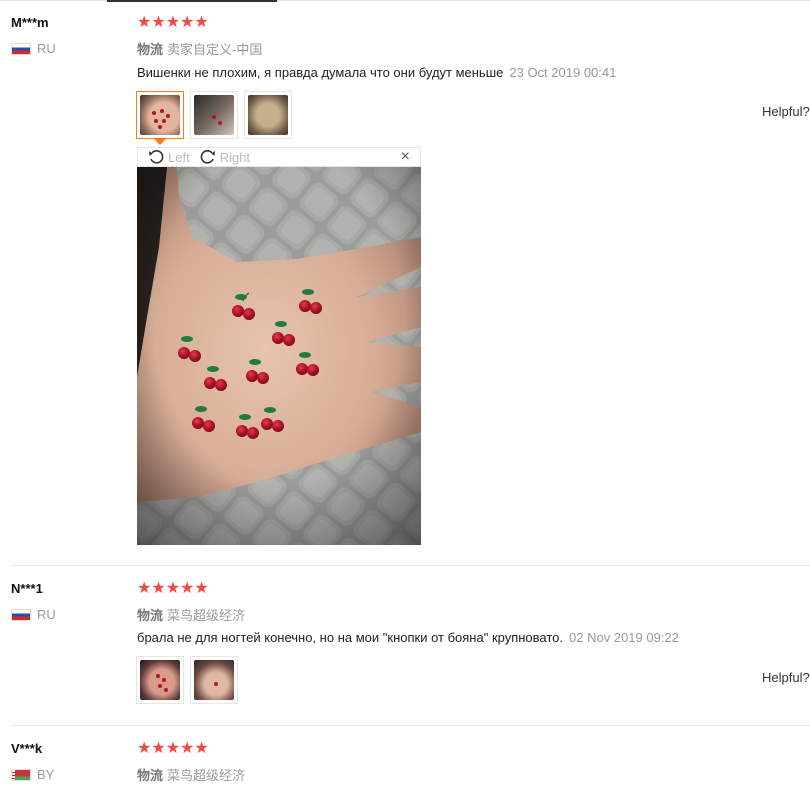  What do you see at coordinates (21, 774) in the screenshot?
I see `belarus-flag-icon` at bounding box center [21, 774].